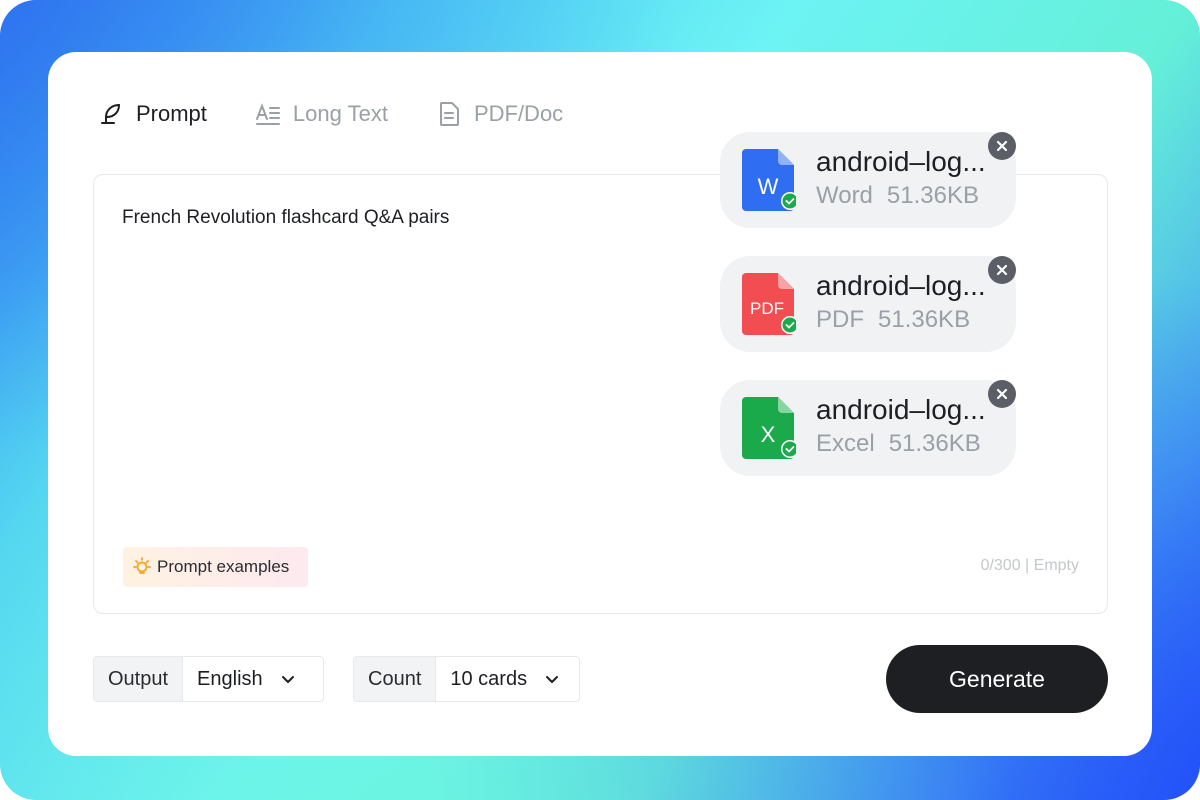 The width and height of the screenshot is (1200, 800). What do you see at coordinates (600, 679) in the screenshot?
I see `options-bar: Output English Count 10 cards Generate` at bounding box center [600, 679].